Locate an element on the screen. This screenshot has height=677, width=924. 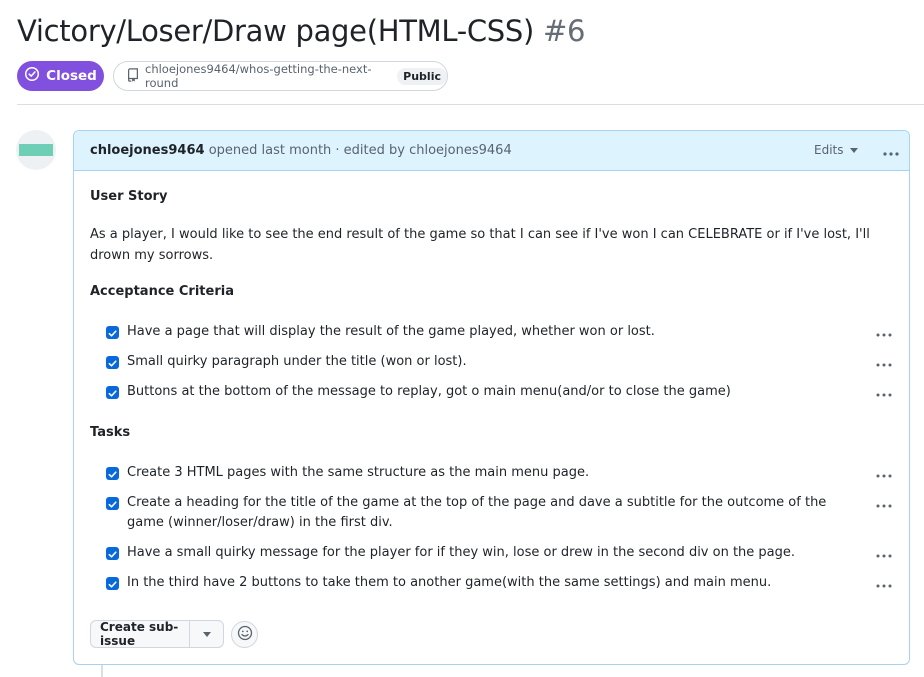
user-story-heading: User Story is located at coordinates (129, 196).